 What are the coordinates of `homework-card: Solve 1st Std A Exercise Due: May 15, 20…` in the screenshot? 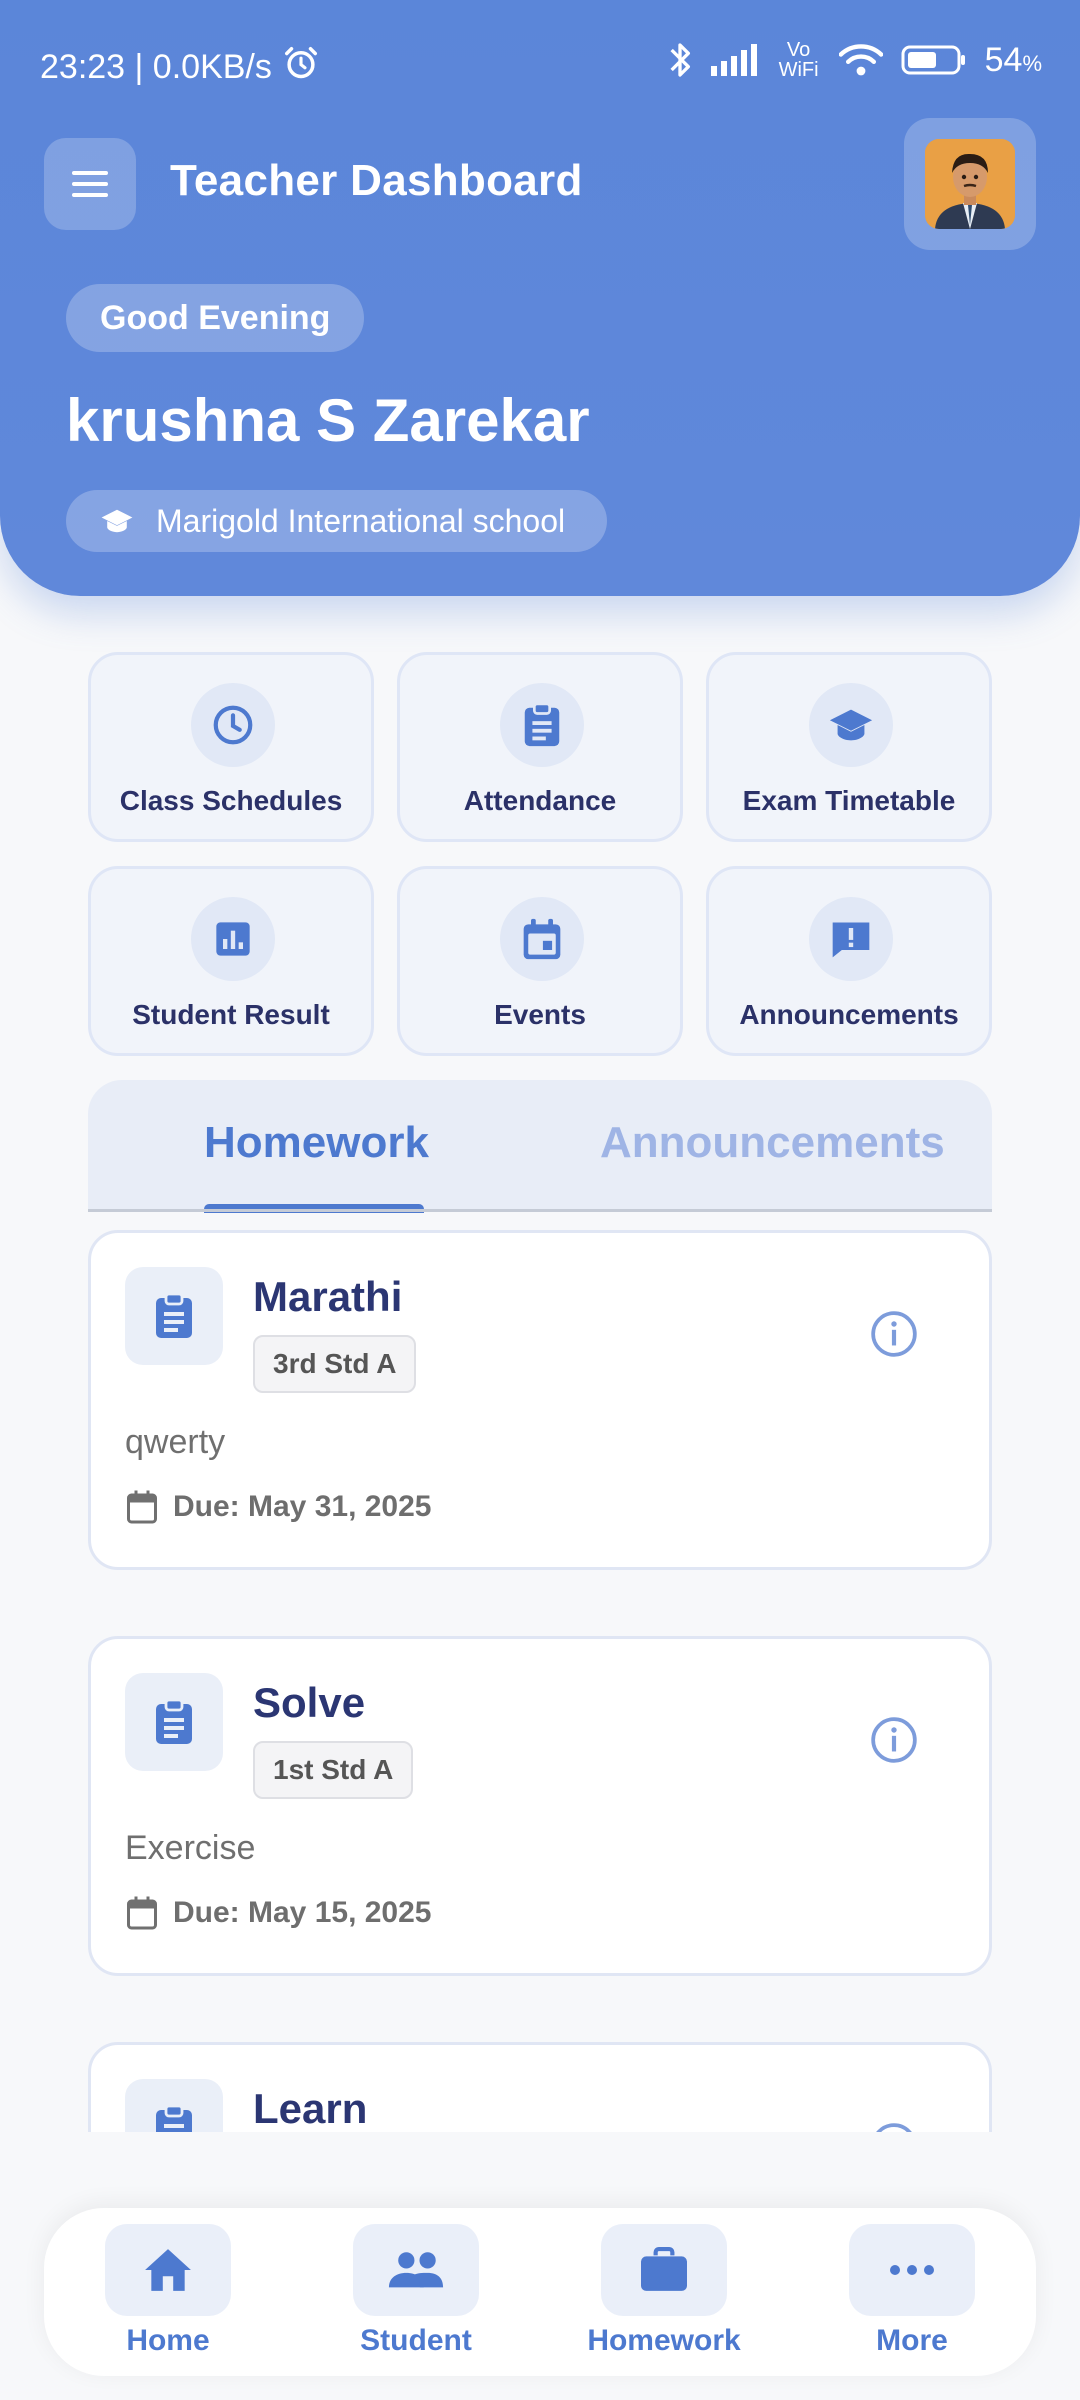 It's located at (540, 1806).